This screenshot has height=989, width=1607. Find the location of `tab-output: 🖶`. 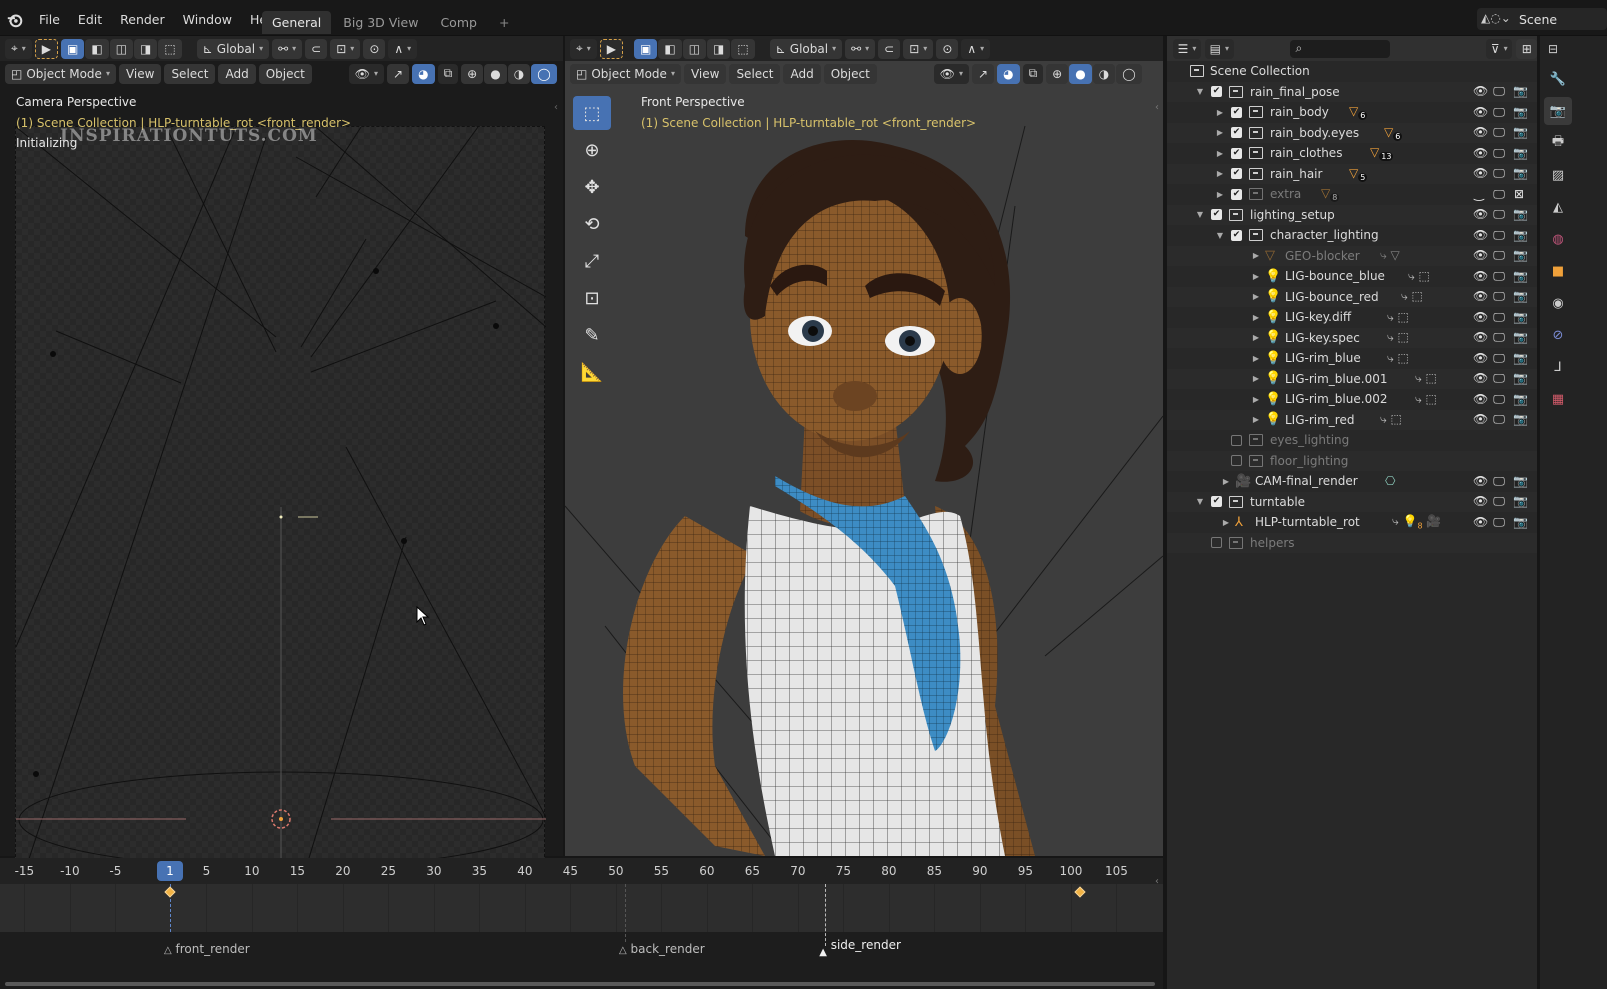

tab-output: 🖶 is located at coordinates (1558, 143).